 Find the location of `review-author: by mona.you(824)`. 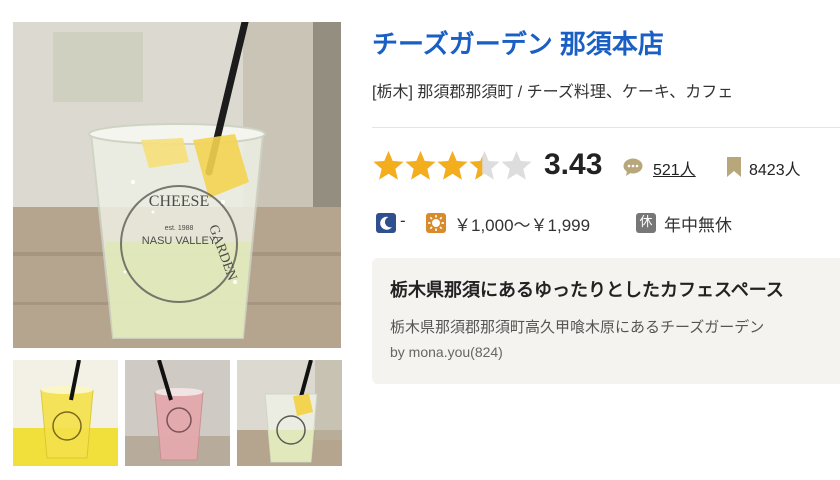

review-author: by mona.you(824) is located at coordinates (446, 352).